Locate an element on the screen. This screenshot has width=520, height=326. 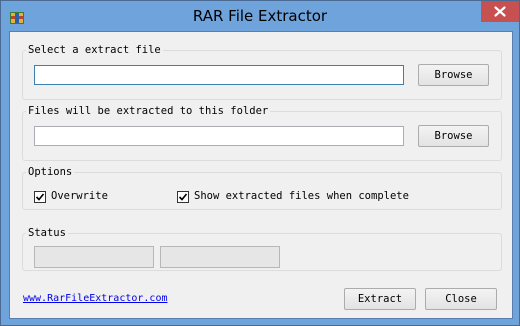
overwrite-checkbox is located at coordinates (40, 197).